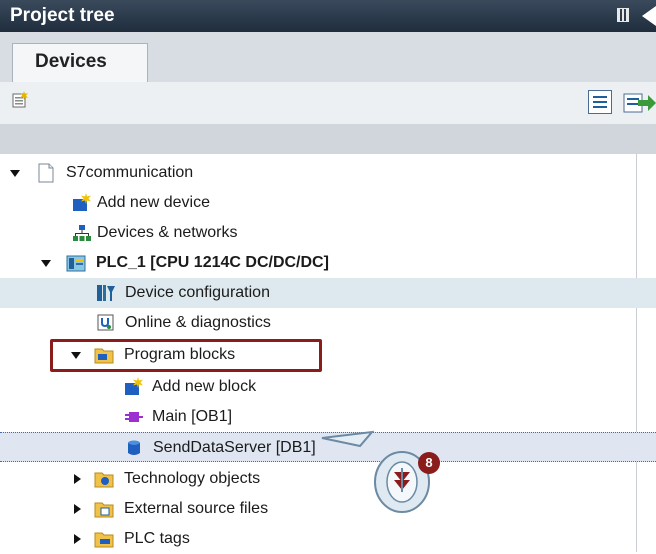  Describe the element at coordinates (623, 15) in the screenshot. I see `minimize-pane-icon` at that location.